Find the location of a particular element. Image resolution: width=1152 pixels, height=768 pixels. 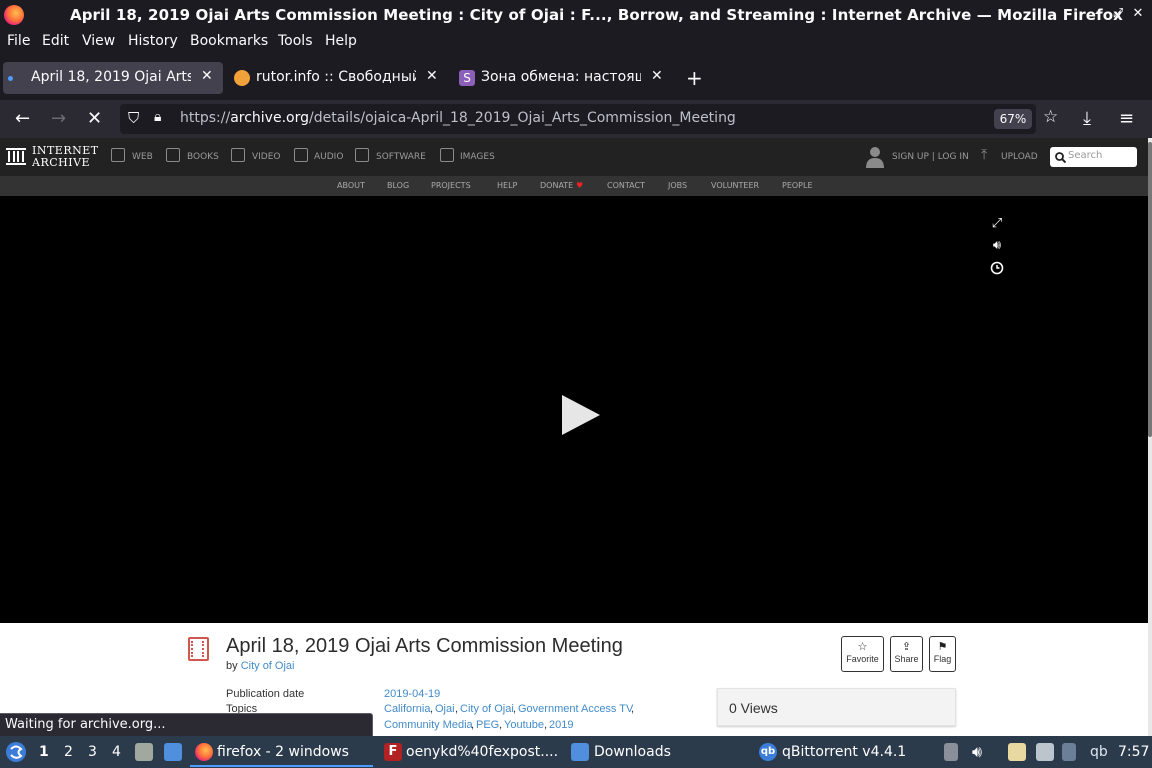

workspace-2: 2 is located at coordinates (68, 752).